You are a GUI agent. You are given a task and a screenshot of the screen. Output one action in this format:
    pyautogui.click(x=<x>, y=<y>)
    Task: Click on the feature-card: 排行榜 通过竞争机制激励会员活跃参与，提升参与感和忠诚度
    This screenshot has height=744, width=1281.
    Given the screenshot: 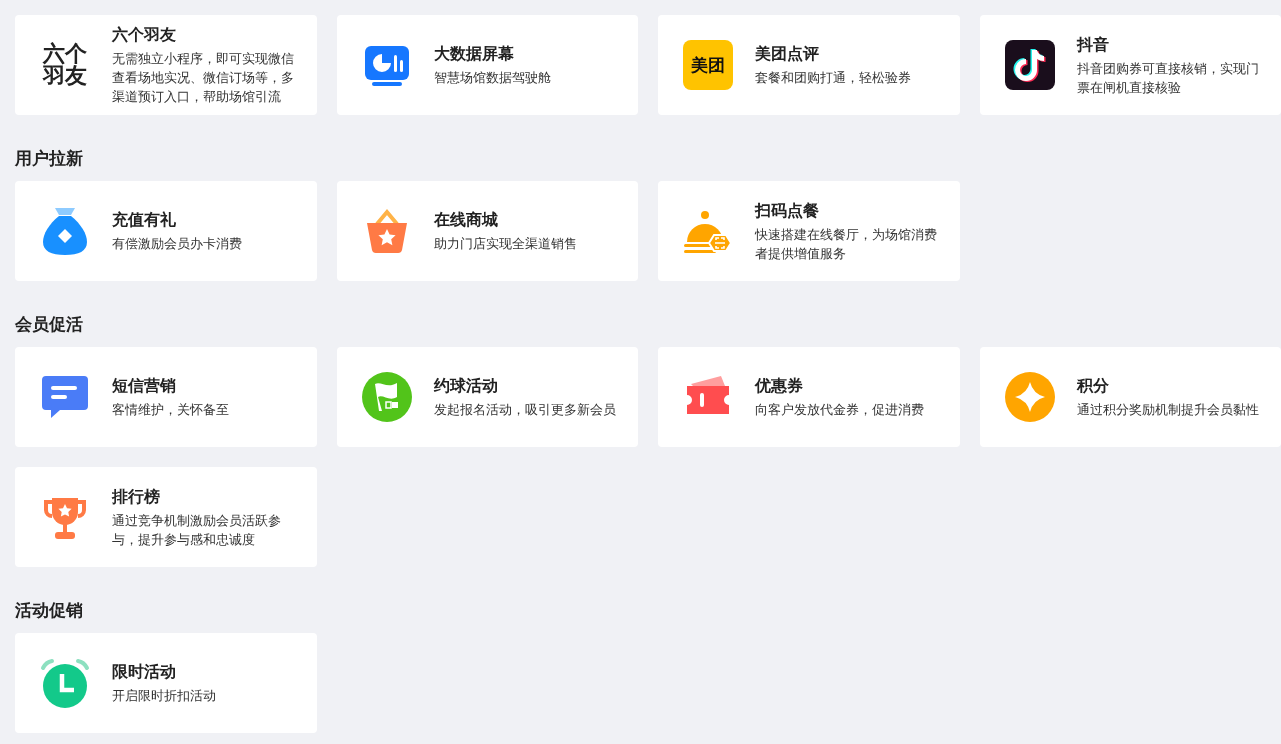 What is the action you would take?
    pyautogui.click(x=166, y=517)
    